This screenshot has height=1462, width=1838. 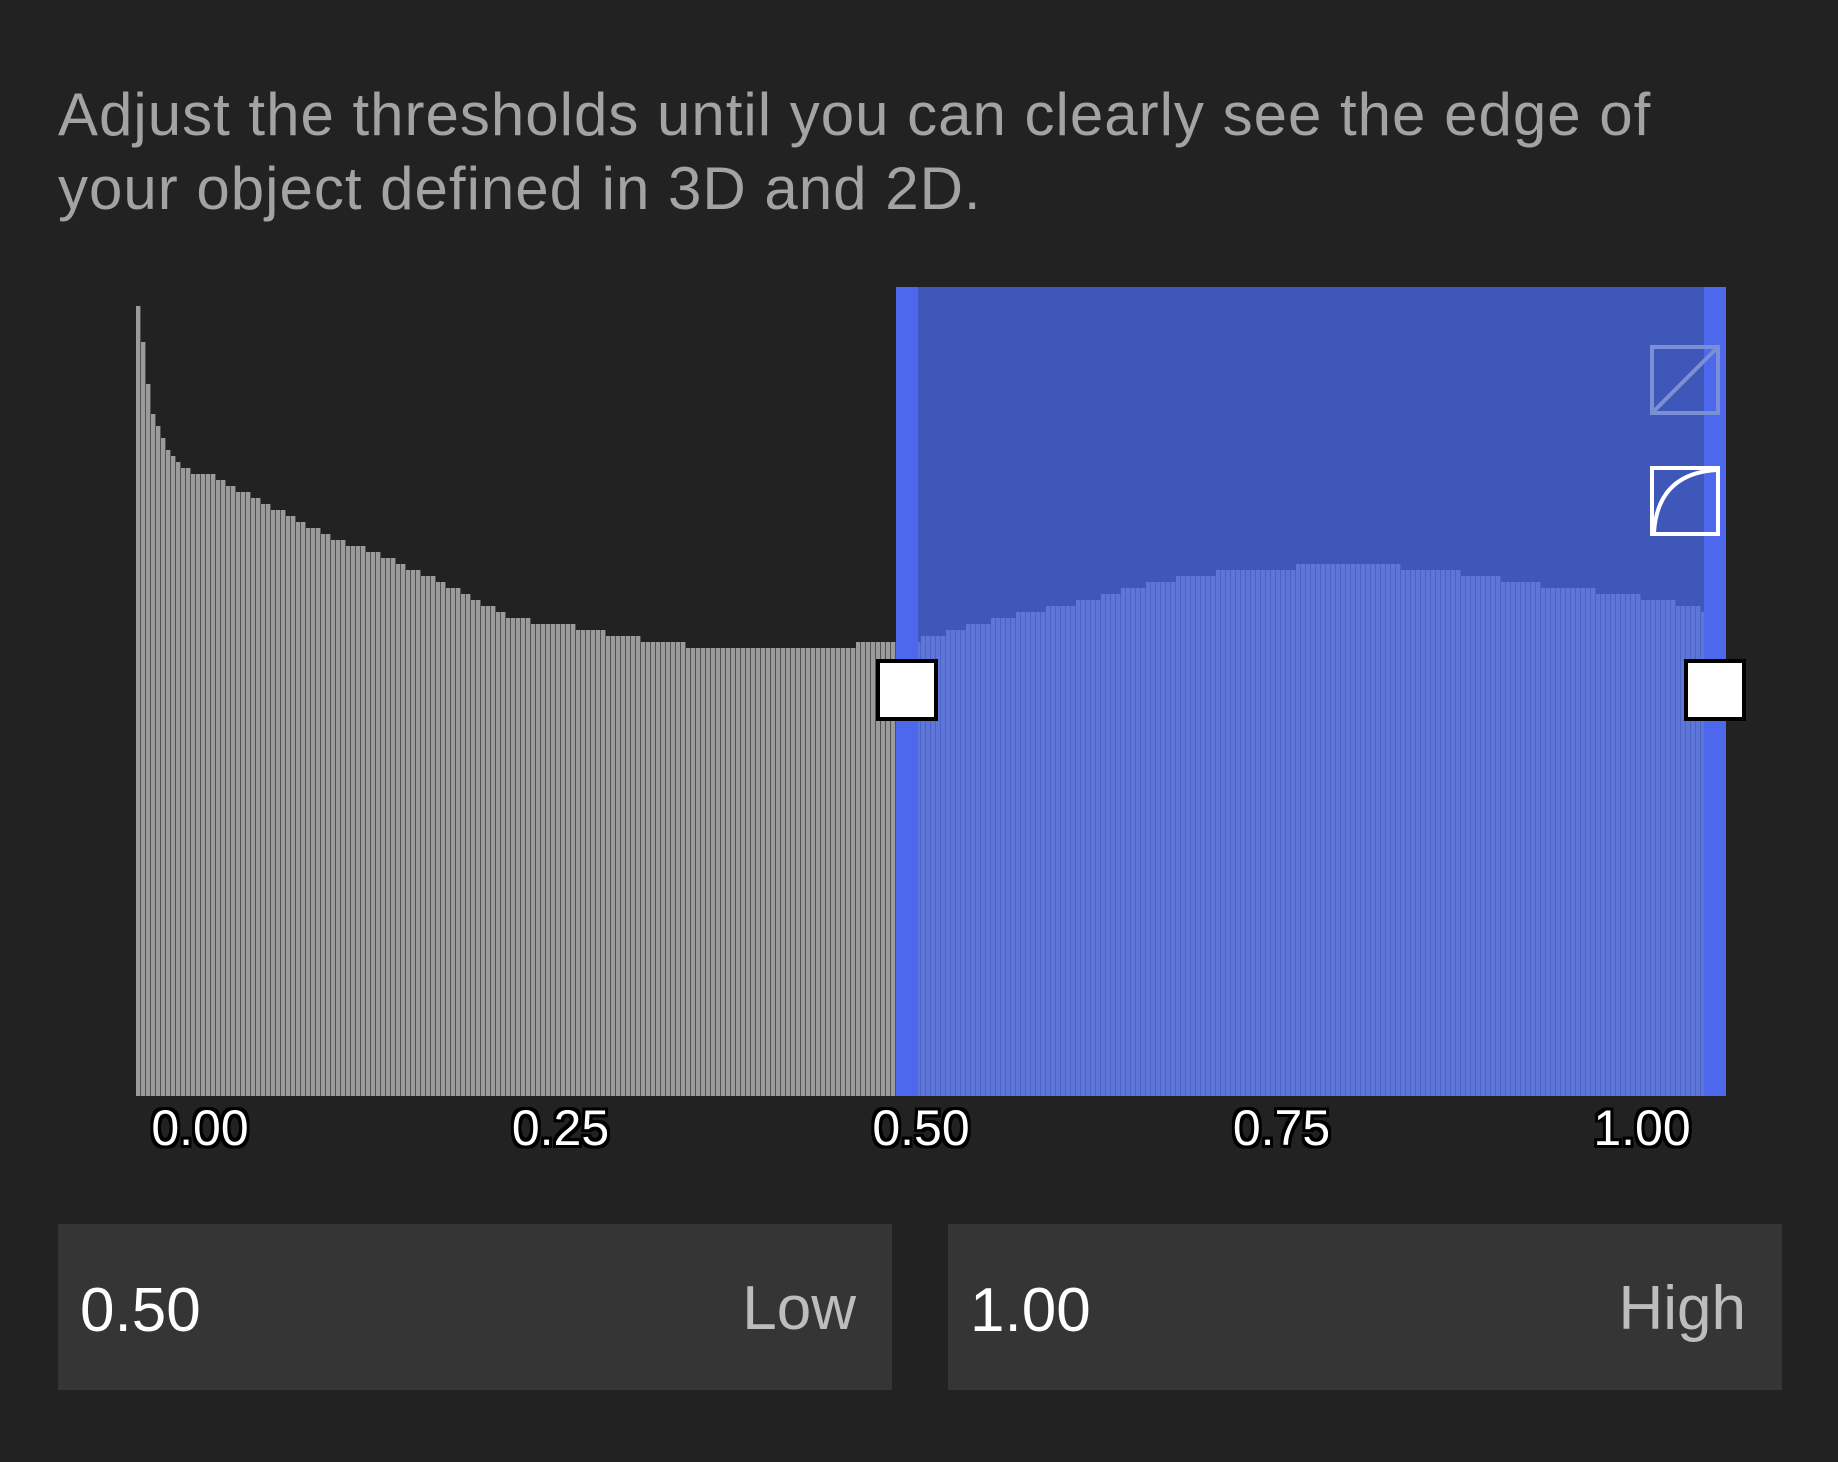 What do you see at coordinates (1685, 380) in the screenshot?
I see `linear-curve-icon` at bounding box center [1685, 380].